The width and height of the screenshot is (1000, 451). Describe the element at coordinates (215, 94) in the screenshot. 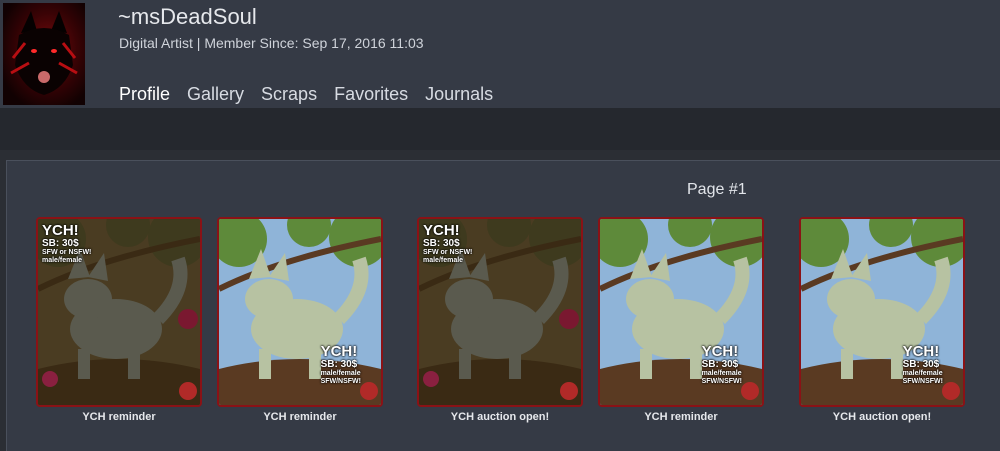

I see `tab-gallery: Gallery` at that location.